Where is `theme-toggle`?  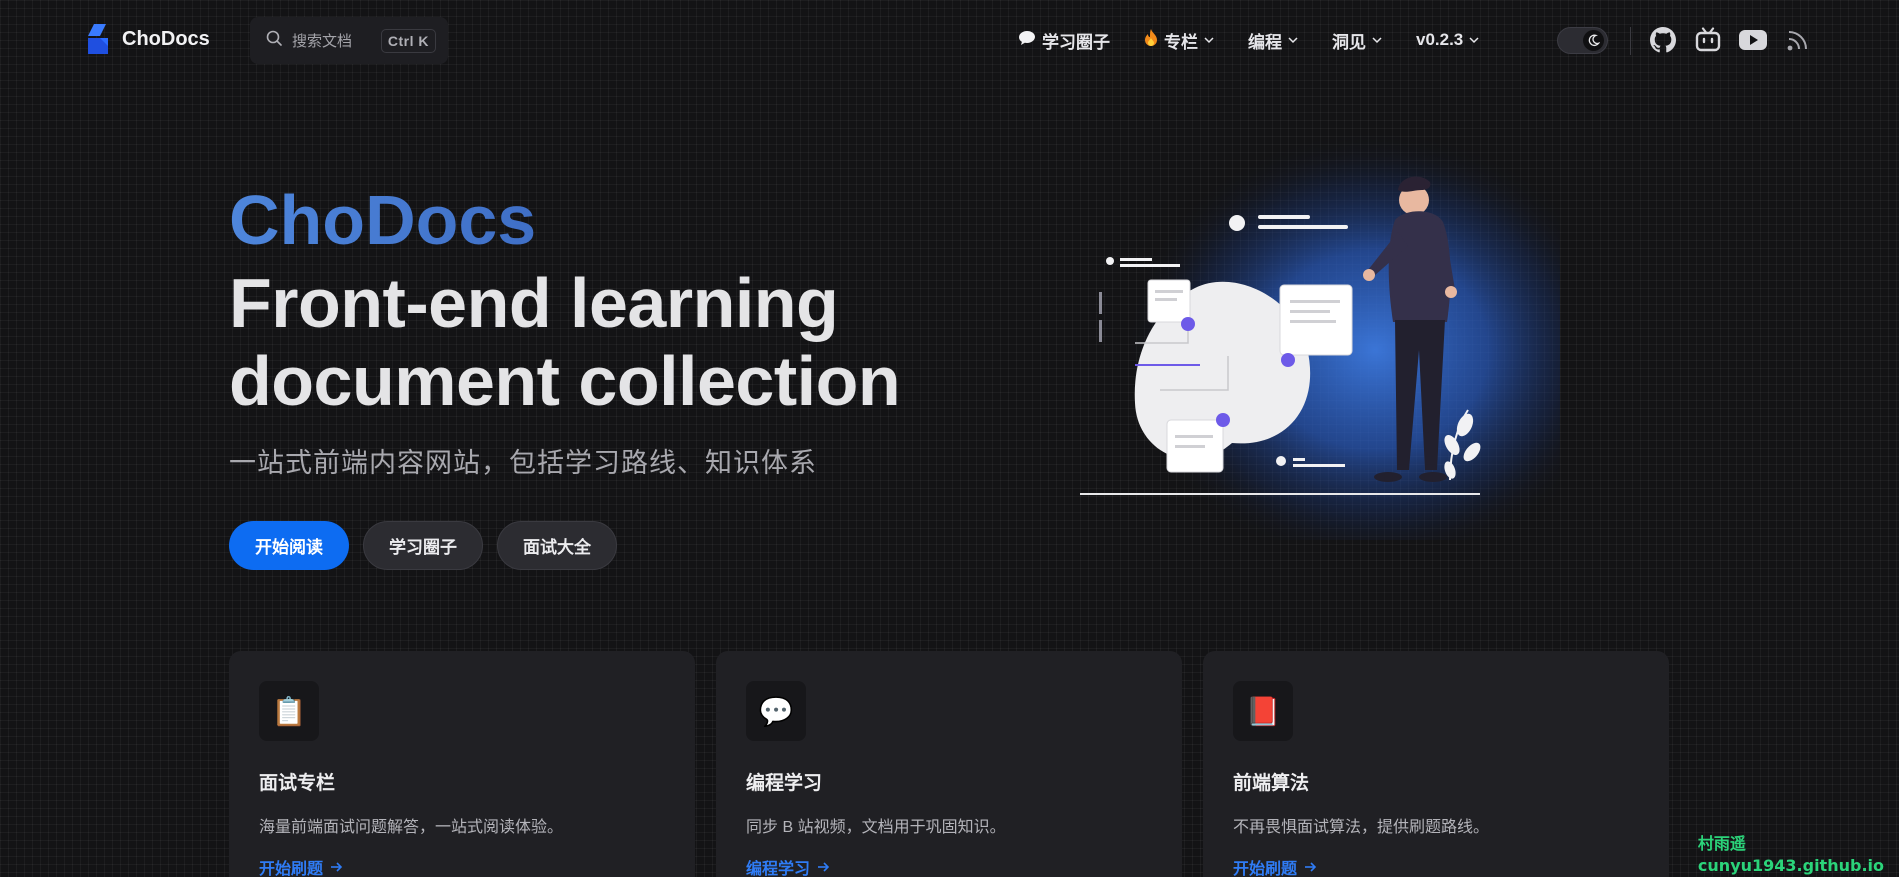 theme-toggle is located at coordinates (1582, 40).